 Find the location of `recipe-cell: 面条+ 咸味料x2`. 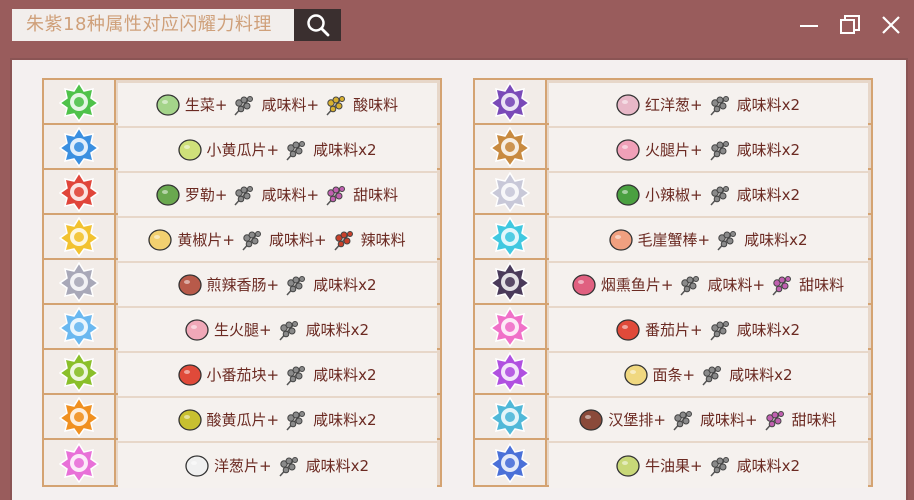

recipe-cell: 面条+ 咸味料x2 is located at coordinates (708, 374).